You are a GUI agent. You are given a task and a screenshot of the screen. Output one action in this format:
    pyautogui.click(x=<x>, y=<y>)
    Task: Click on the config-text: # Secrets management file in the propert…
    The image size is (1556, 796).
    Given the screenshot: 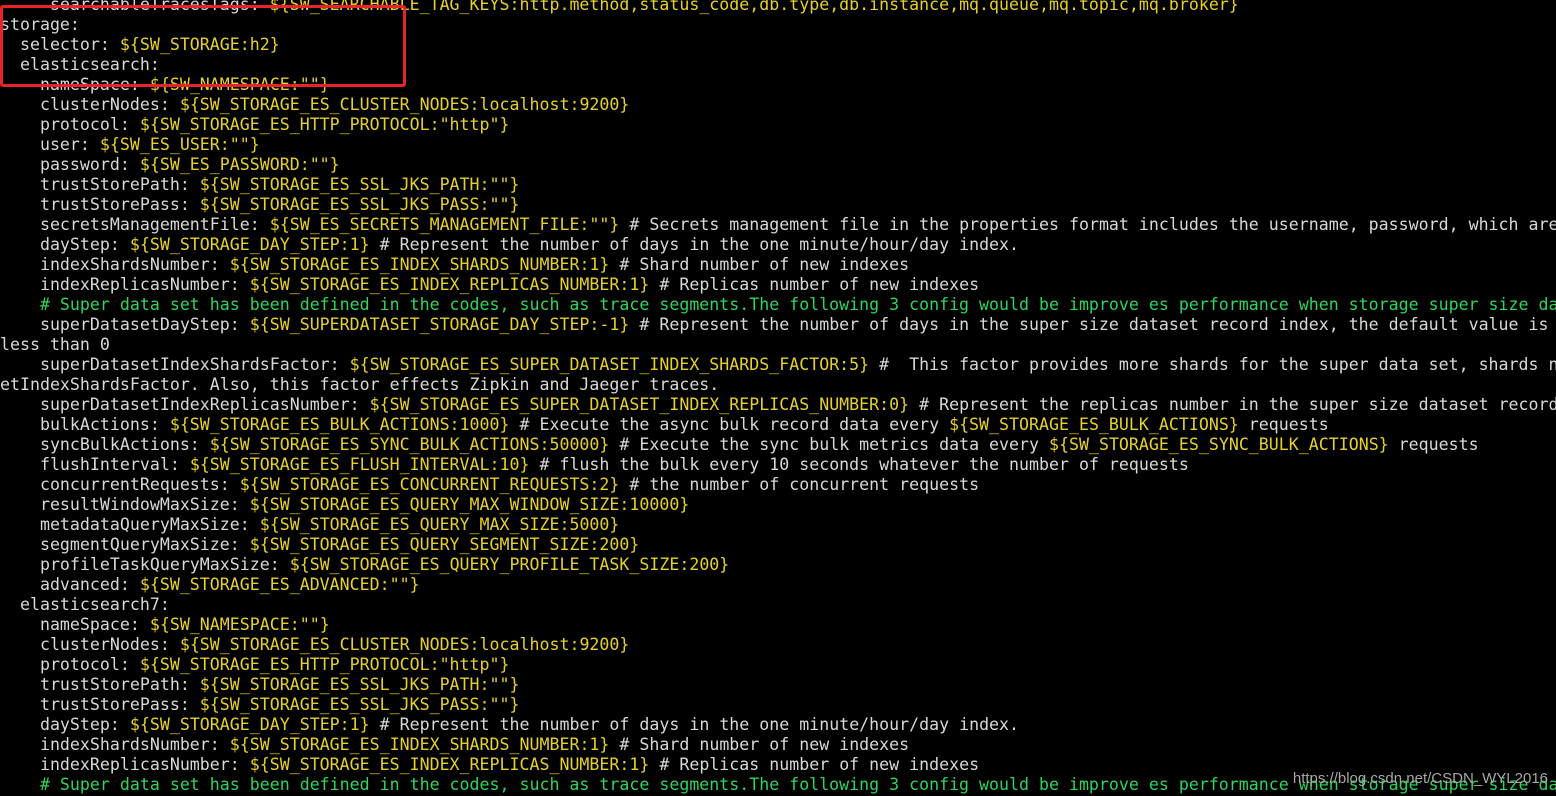 What is the action you would take?
    pyautogui.click(x=1087, y=224)
    